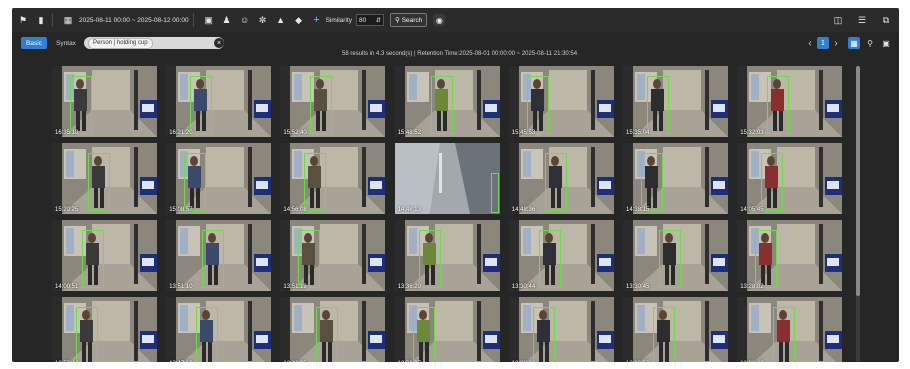 The image size is (910, 369). What do you see at coordinates (886, 20) in the screenshot?
I see `export-icon: ⧉` at bounding box center [886, 20].